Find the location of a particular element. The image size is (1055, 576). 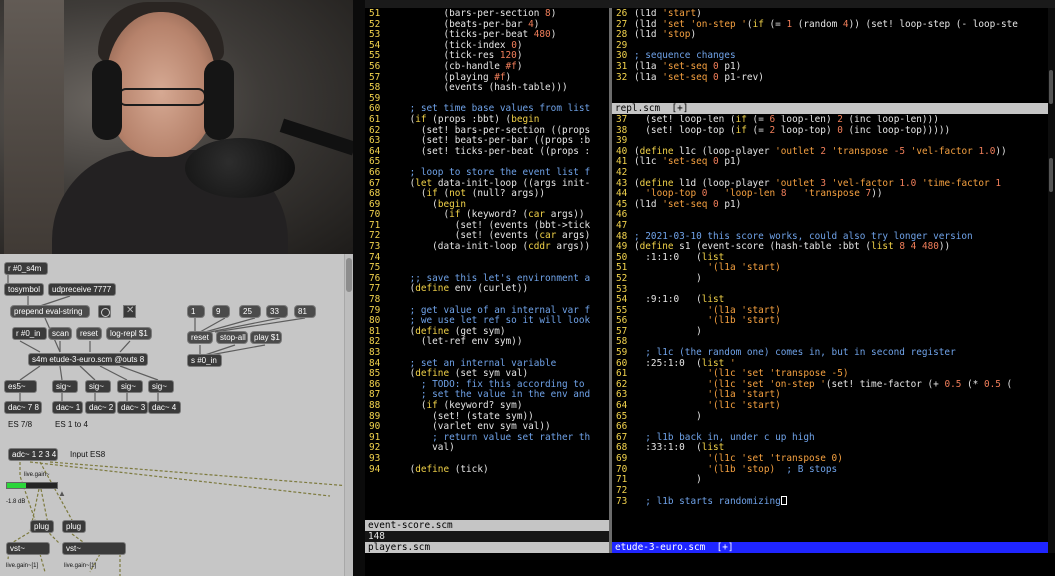

label-live-gain-2: live.gain~[1] is located at coordinates (80, 566).